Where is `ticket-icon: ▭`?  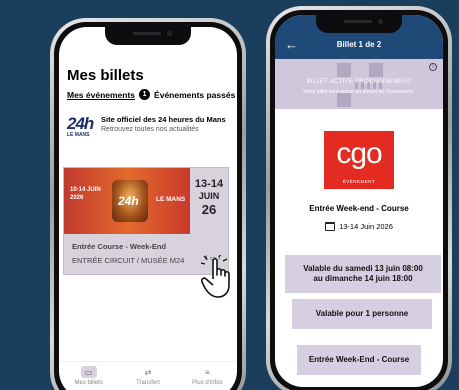
ticket-icon: ▭ is located at coordinates (88, 372).